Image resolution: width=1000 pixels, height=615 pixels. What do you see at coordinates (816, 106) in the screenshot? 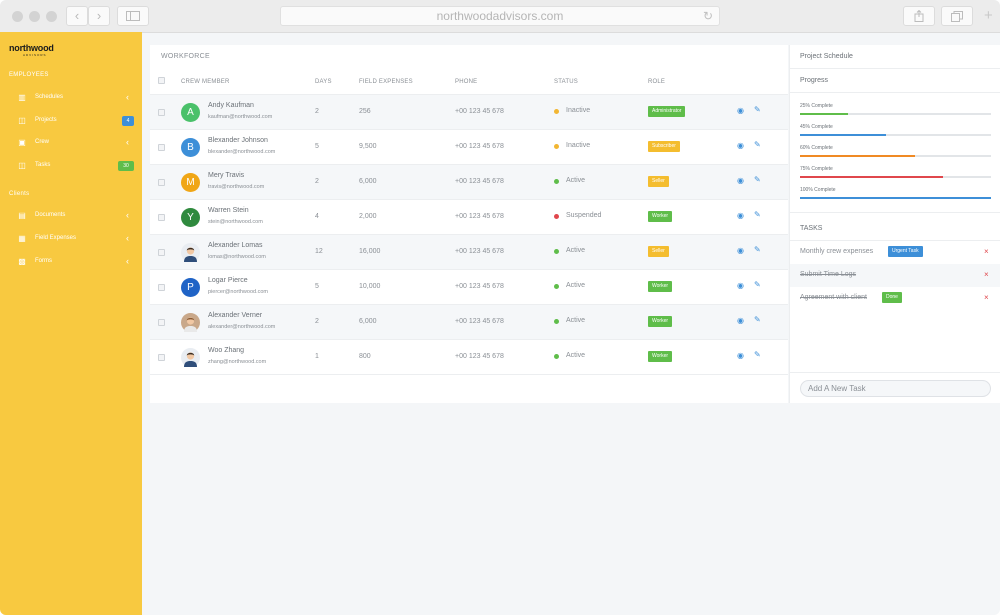
I see `progress-label: 25% Complete` at bounding box center [816, 106].